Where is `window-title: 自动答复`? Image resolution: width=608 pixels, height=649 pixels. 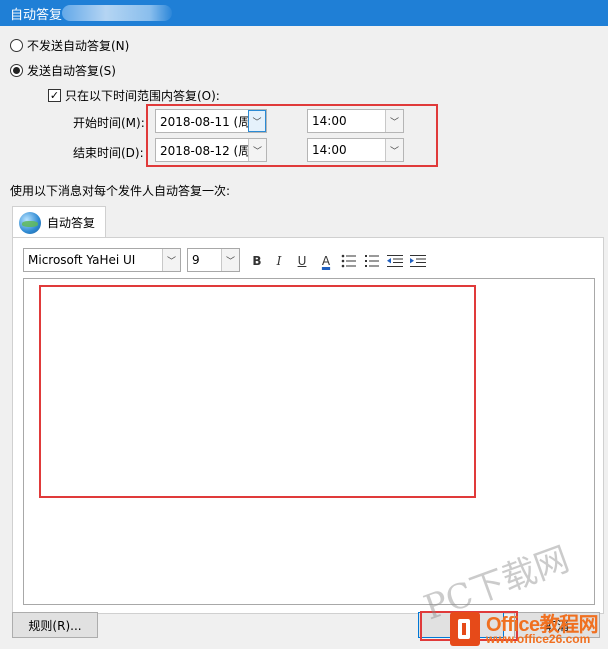
window-title: 自动答复 is located at coordinates (36, 15).